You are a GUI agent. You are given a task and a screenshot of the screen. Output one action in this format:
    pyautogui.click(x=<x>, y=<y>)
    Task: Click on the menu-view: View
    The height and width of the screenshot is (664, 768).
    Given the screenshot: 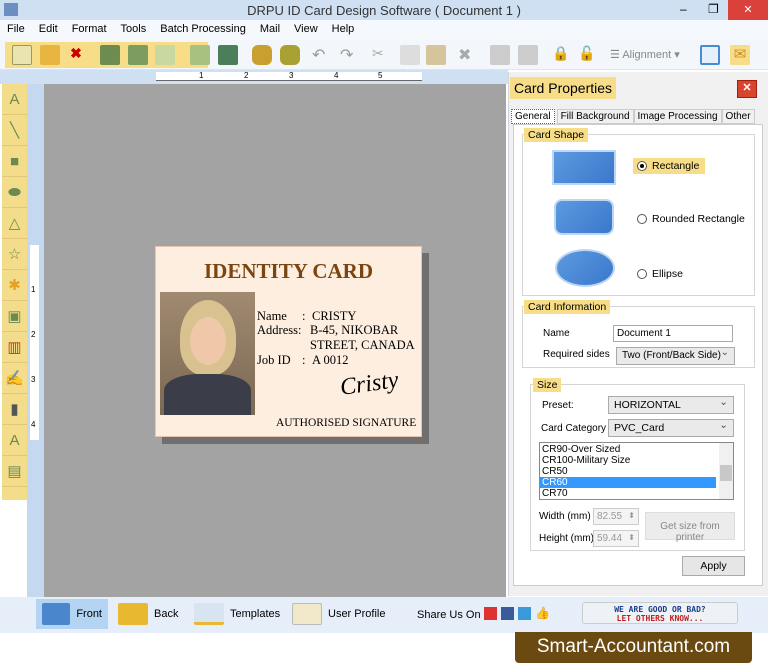 What is the action you would take?
    pyautogui.click(x=306, y=27)
    